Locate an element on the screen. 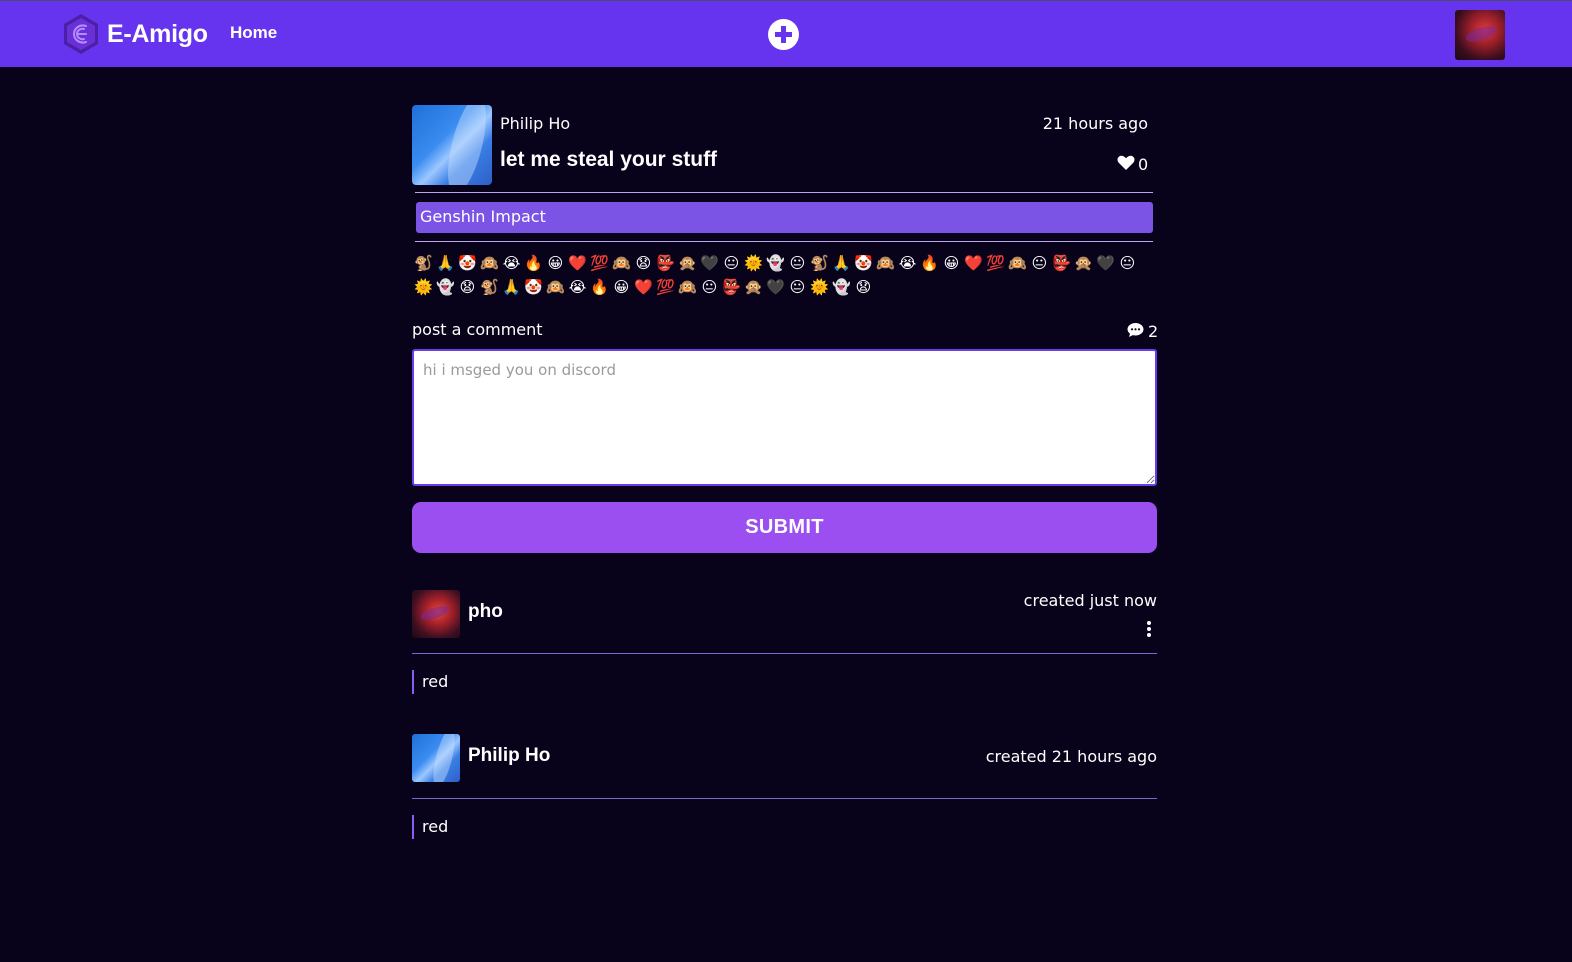  comment-count-number: 2 is located at coordinates (1153, 331).